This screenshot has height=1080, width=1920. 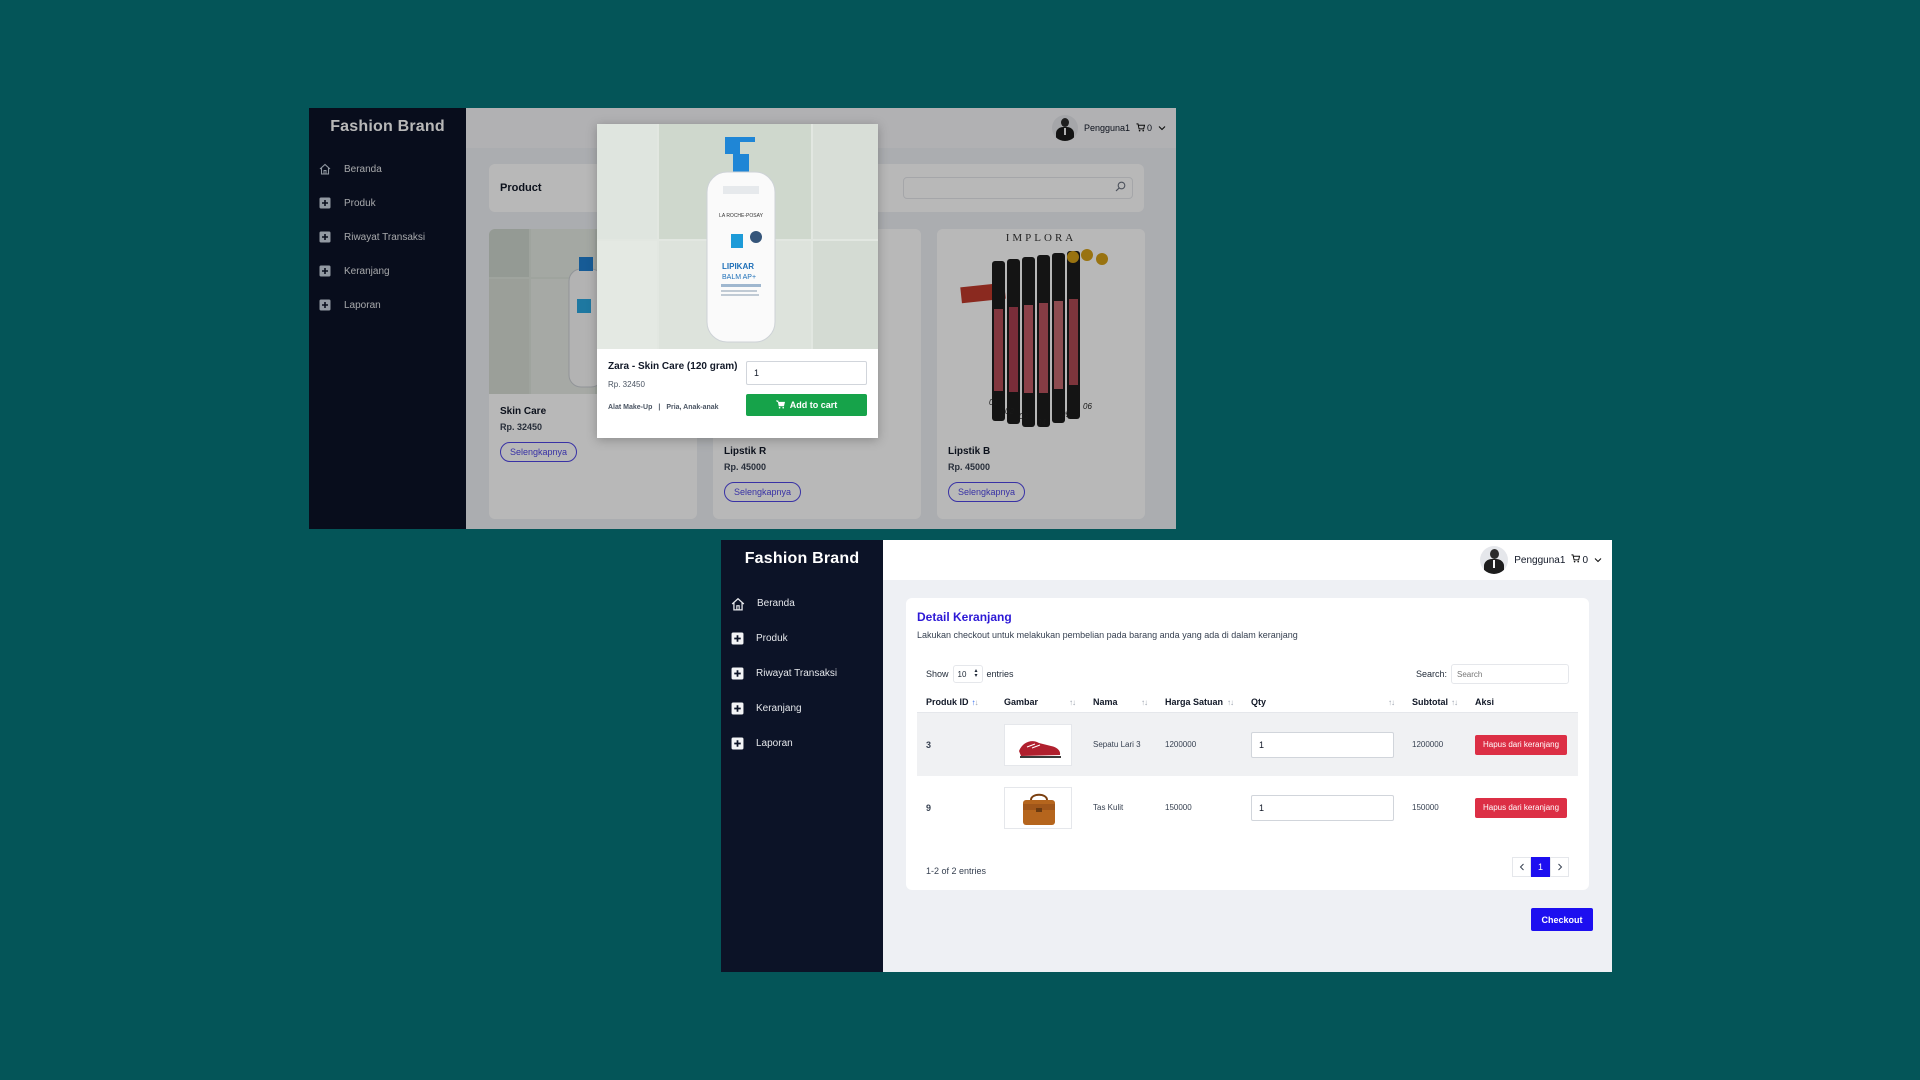 I want to click on page-button: 1, so click(x=1540, y=867).